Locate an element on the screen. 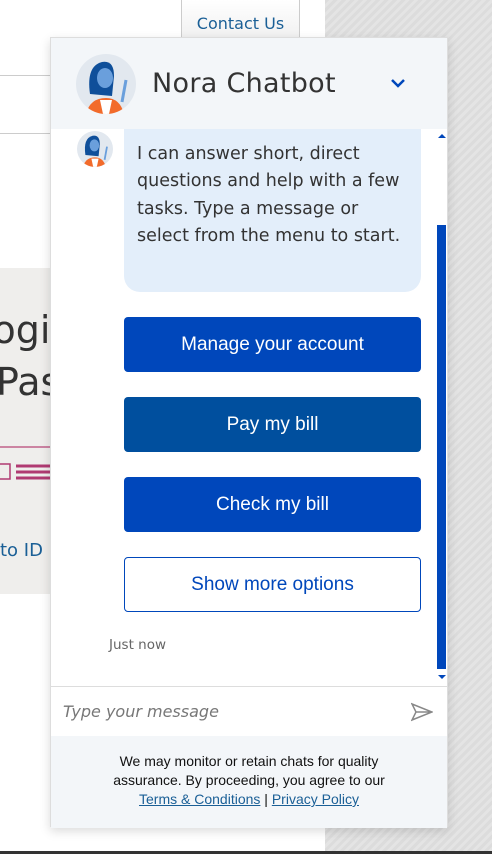 This screenshot has width=492, height=854. message-input is located at coordinates (228, 711).